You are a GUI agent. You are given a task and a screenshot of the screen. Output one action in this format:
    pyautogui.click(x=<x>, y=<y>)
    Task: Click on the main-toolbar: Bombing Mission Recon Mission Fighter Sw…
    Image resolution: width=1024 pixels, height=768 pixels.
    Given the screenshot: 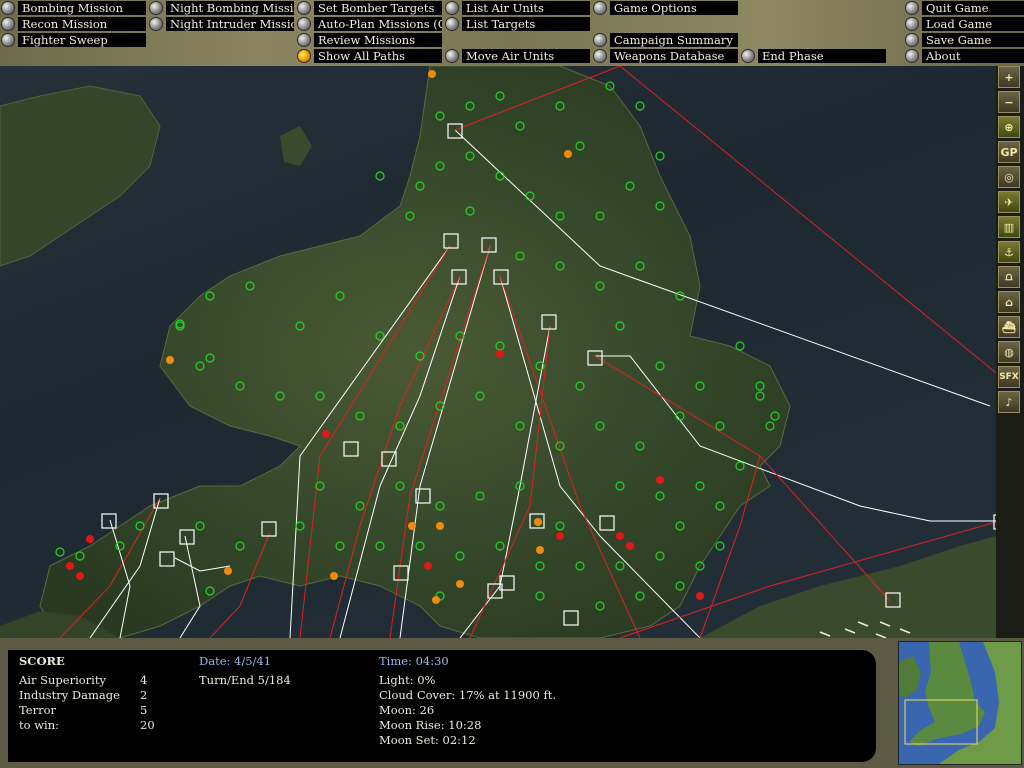 What is the action you would take?
    pyautogui.click(x=512, y=33)
    